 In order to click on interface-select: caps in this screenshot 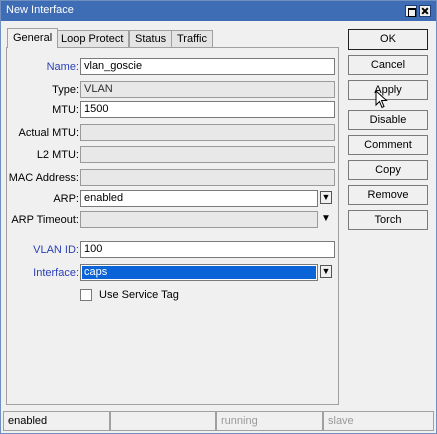, I will do `click(199, 272)`.